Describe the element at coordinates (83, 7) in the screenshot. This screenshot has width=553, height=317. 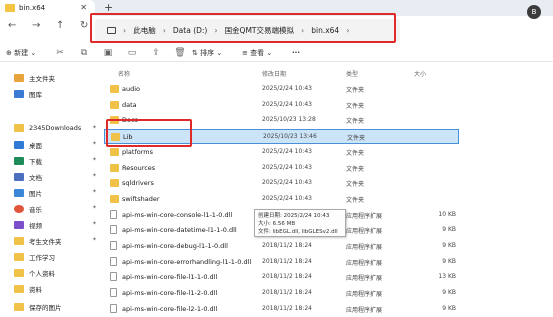
I see `close-icon: ✕` at that location.